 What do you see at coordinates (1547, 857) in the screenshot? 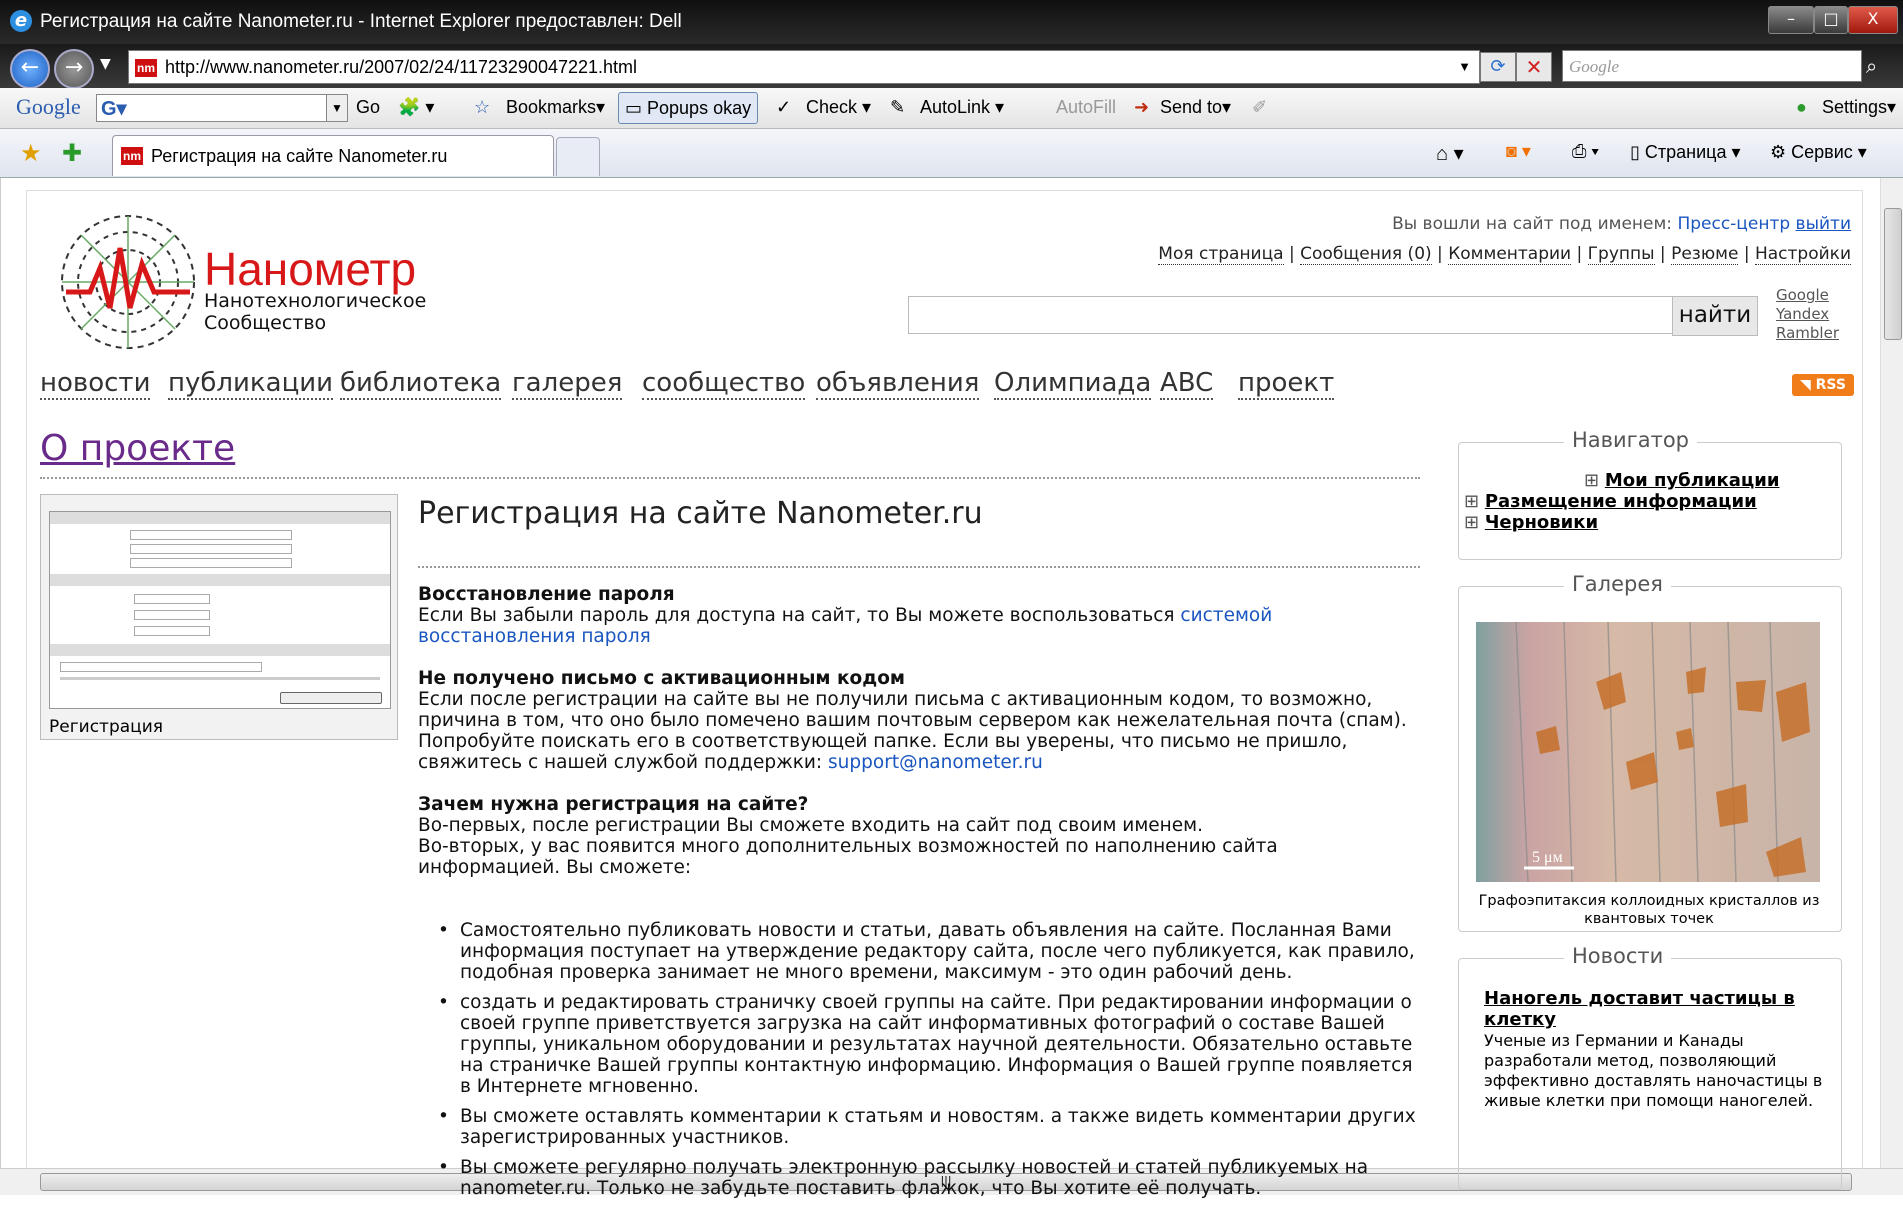
I see `gallery-scale-label: 5 μм` at bounding box center [1547, 857].